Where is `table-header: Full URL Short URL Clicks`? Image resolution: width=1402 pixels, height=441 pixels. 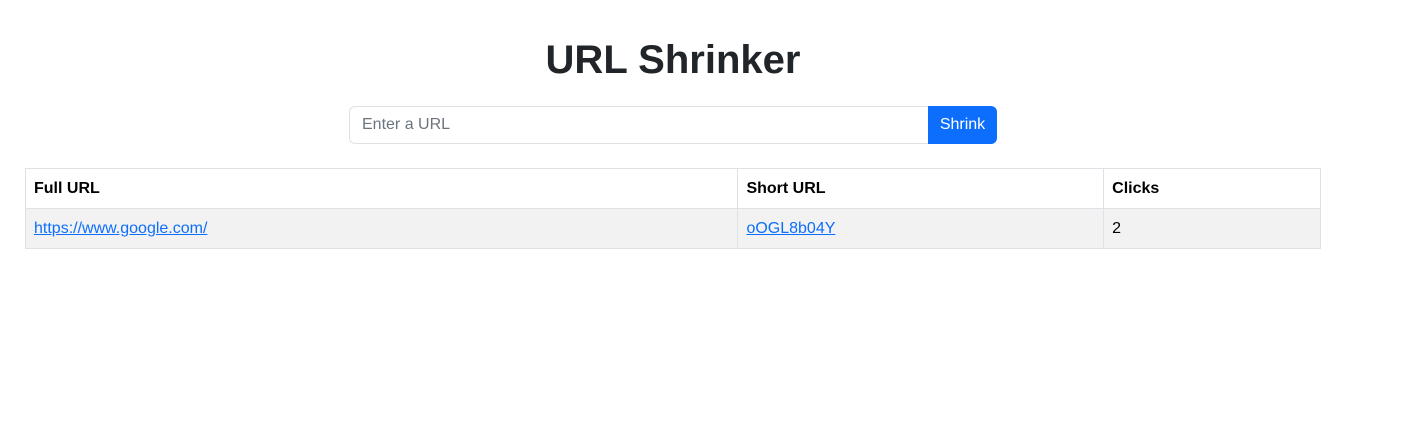
table-header: Full URL Short URL Clicks is located at coordinates (672, 188).